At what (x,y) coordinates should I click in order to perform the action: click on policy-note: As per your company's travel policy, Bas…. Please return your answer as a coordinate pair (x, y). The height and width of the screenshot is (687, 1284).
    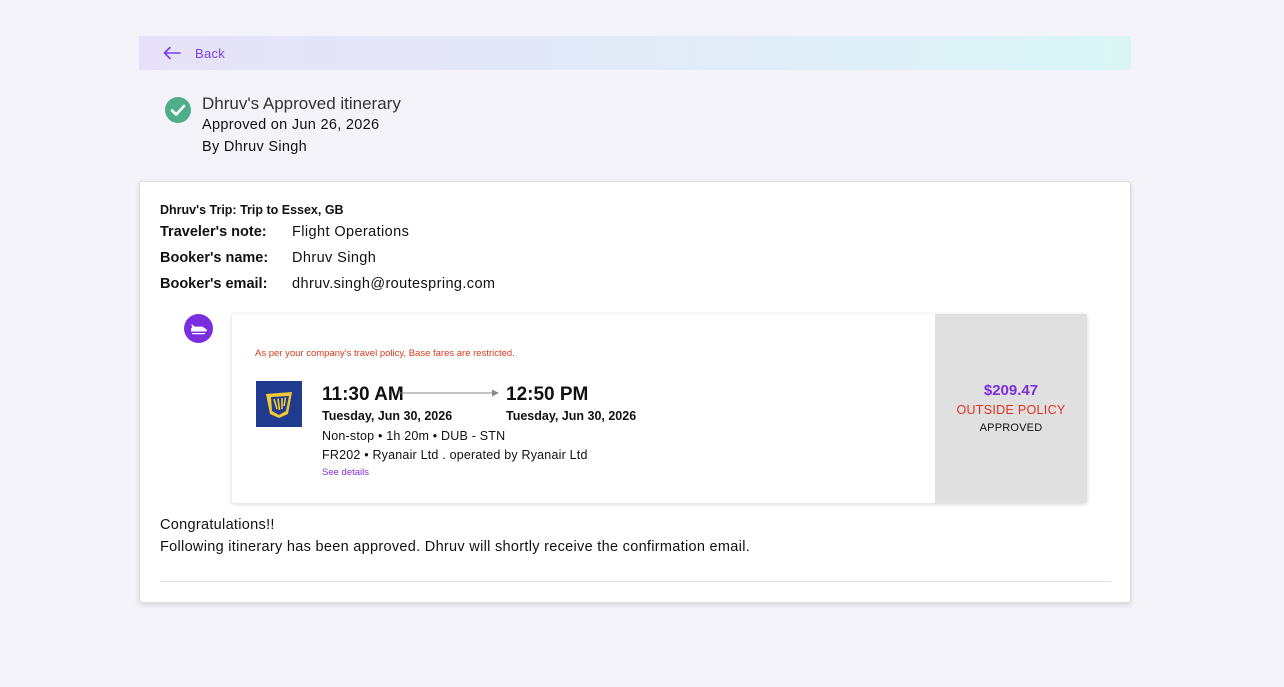
    Looking at the image, I should click on (385, 353).